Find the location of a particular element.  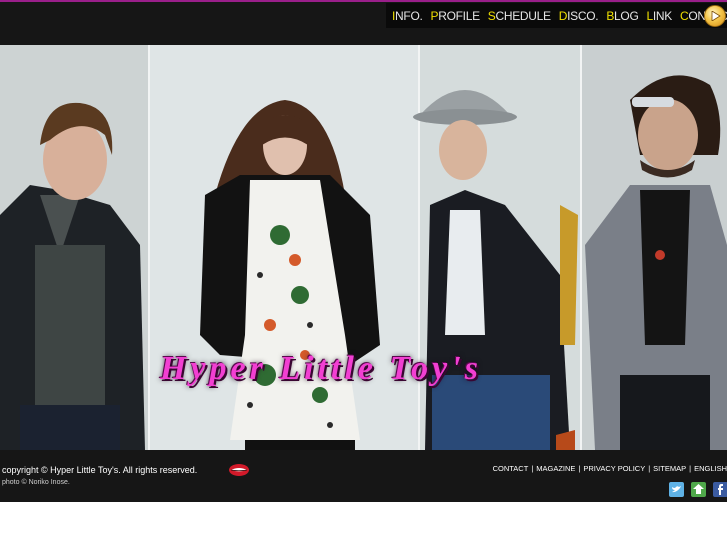

play-button is located at coordinates (715, 16).